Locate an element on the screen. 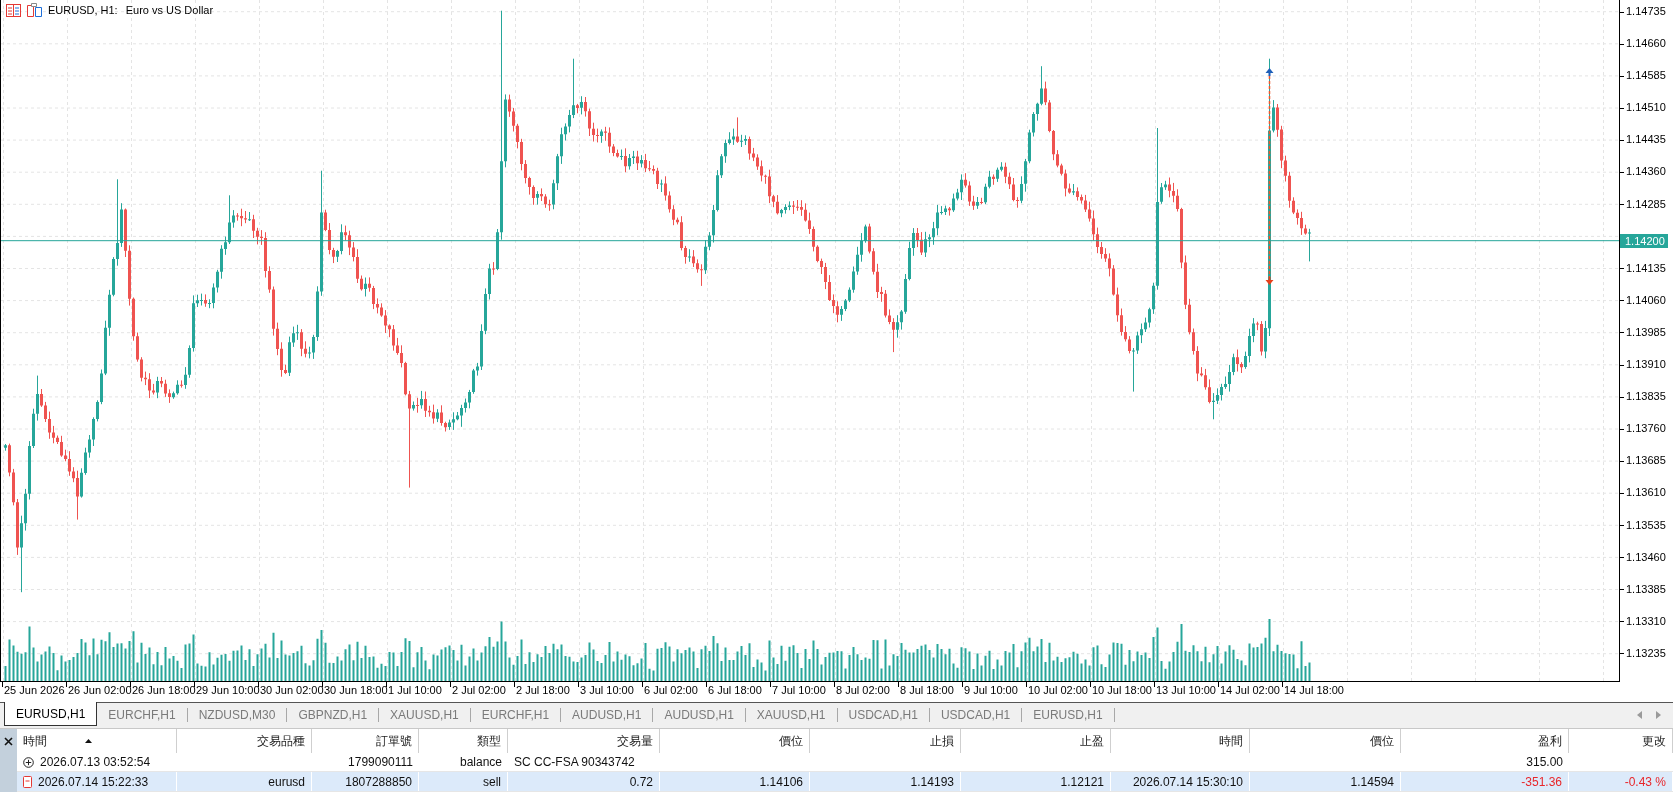 The height and width of the screenshot is (792, 1673). time-label: 30 Jun 02:00 is located at coordinates (292, 690).